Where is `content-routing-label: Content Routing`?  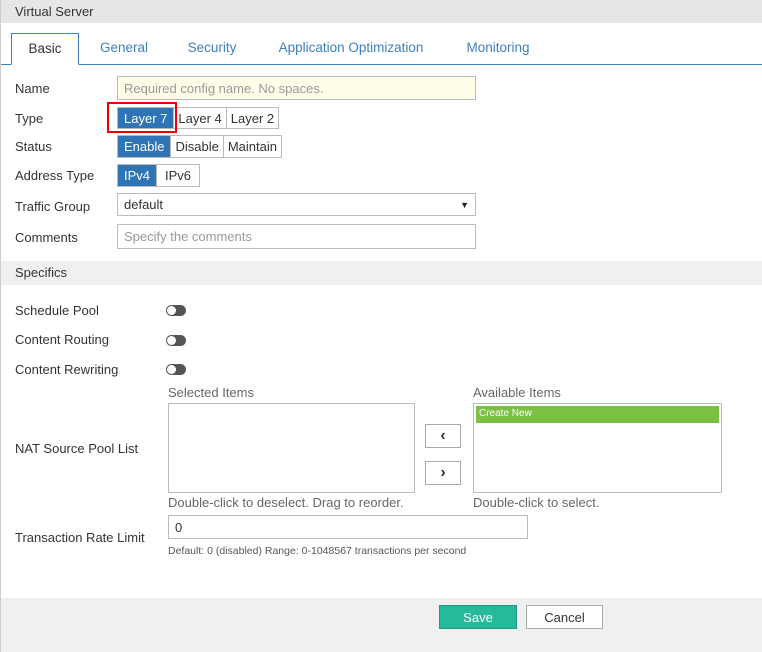 content-routing-label: Content Routing is located at coordinates (62, 339).